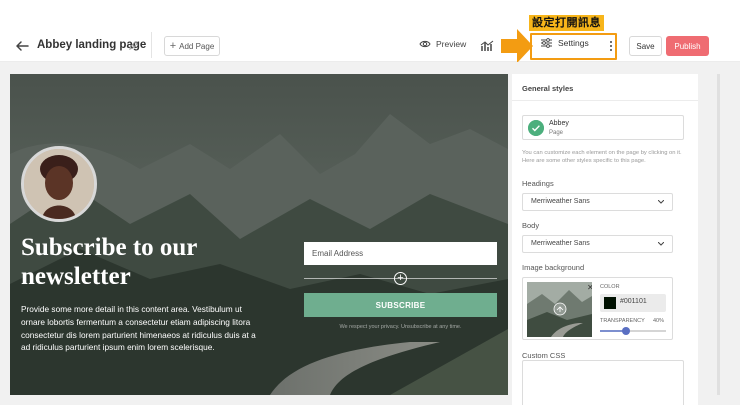 This screenshot has width=740, height=405. I want to click on analytics-chart-icon, so click(487, 46).